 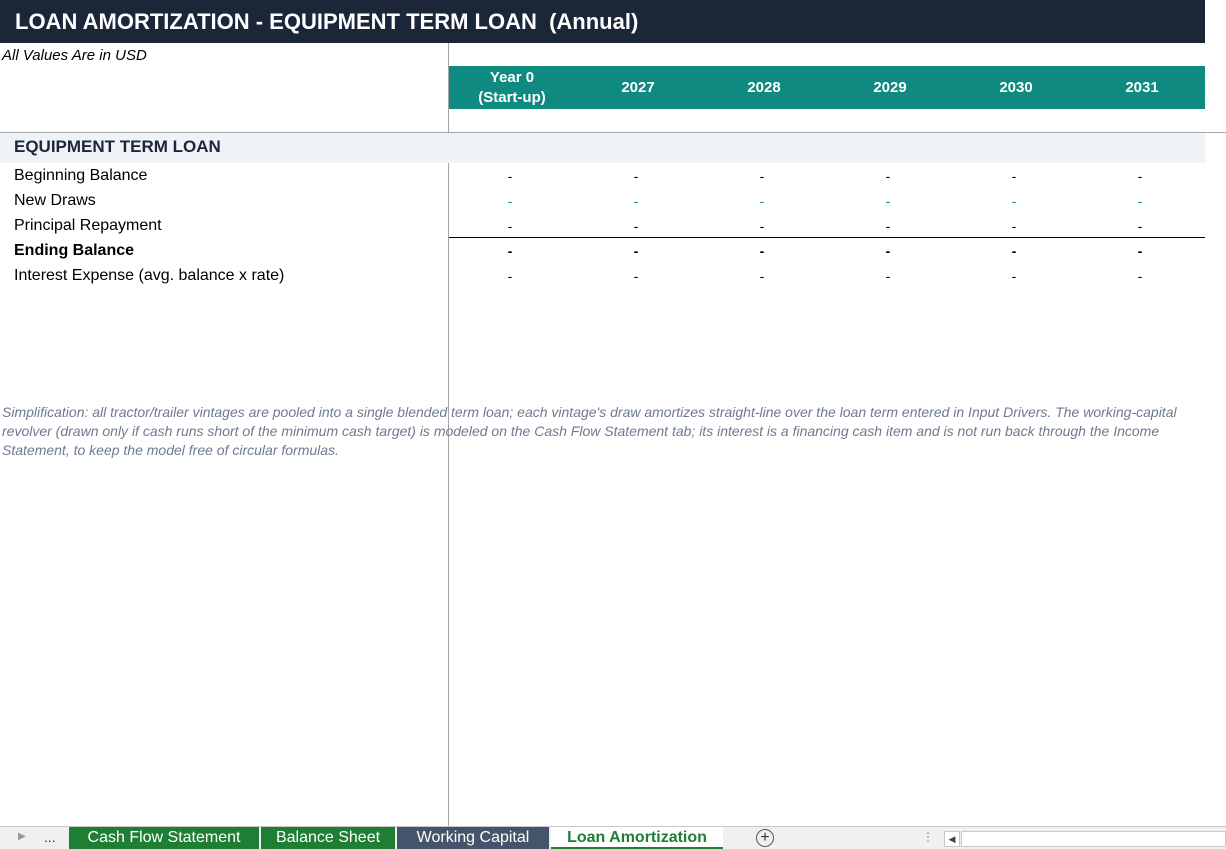 I want to click on plus-circle-icon: +, so click(x=765, y=838).